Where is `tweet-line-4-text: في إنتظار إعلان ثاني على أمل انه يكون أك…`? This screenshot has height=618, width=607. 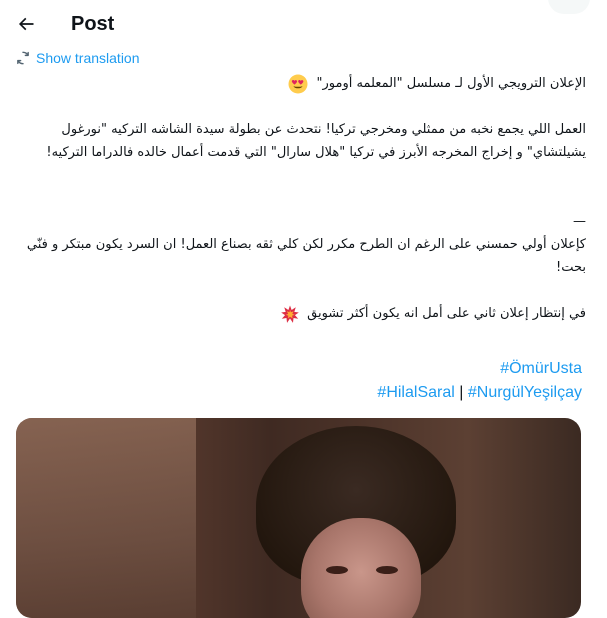 tweet-line-4-text: في إنتظار إعلان ثاني على أمل انه يكون أك… is located at coordinates (446, 313).